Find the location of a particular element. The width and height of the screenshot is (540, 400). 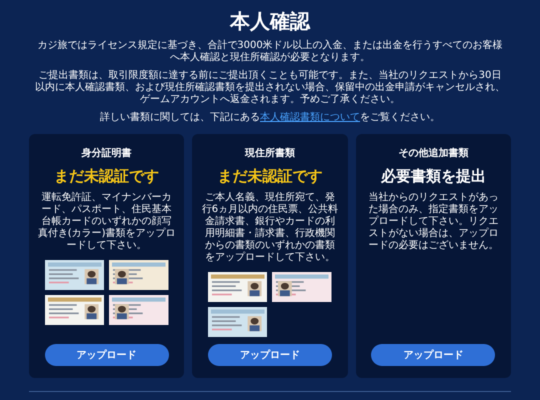

details-sentence: 詳しい書類に関しては、下記にある本人確認書類についてをご覧ください。 is located at coordinates (270, 118).